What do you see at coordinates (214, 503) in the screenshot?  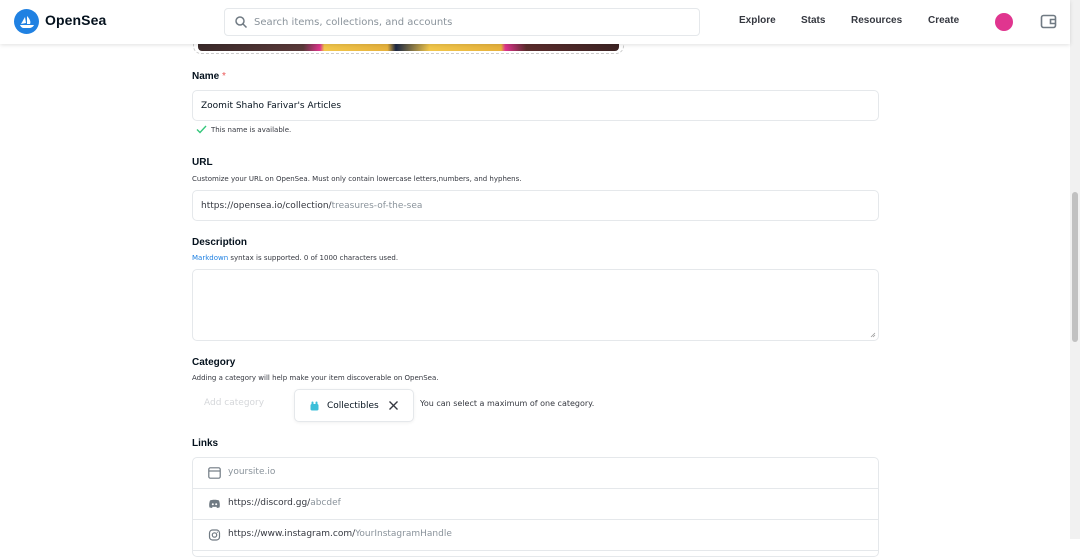 I see `discord-icon` at bounding box center [214, 503].